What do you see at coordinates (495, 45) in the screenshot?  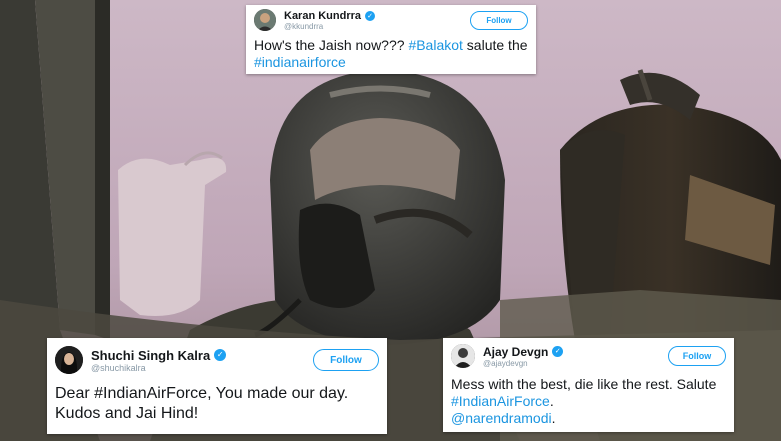 I see `tweet-text-mid: salute the` at bounding box center [495, 45].